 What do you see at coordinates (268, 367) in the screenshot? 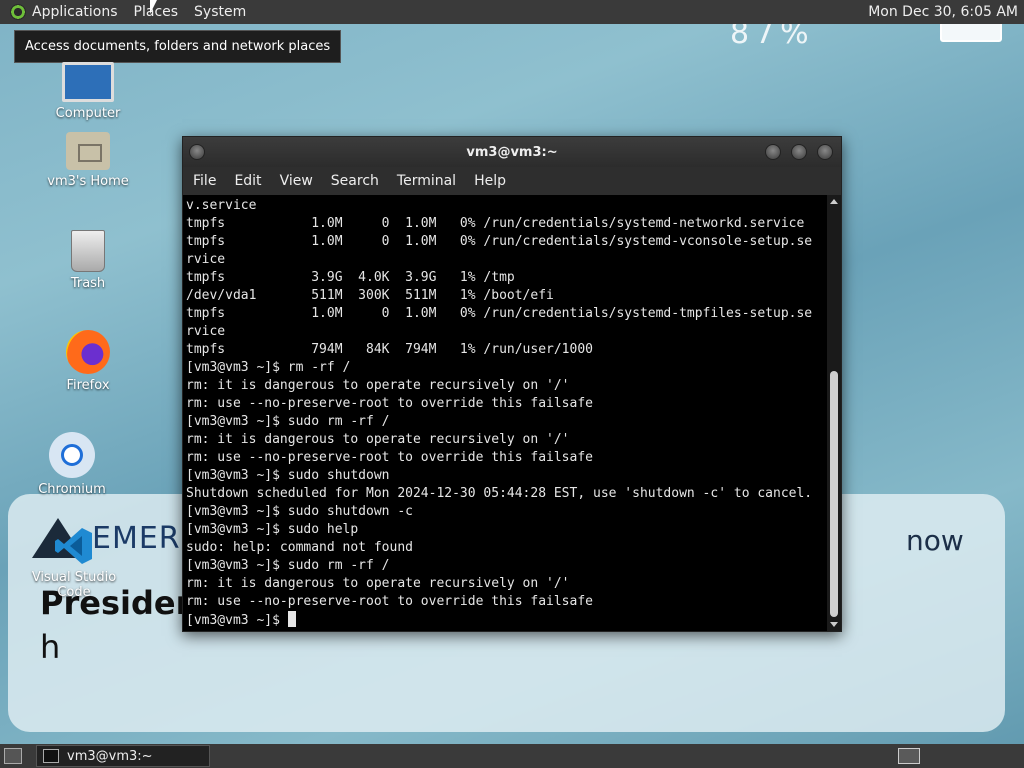
I see `terminal-line: [vm3@vm3 ~]$ rm -rf /` at bounding box center [268, 367].